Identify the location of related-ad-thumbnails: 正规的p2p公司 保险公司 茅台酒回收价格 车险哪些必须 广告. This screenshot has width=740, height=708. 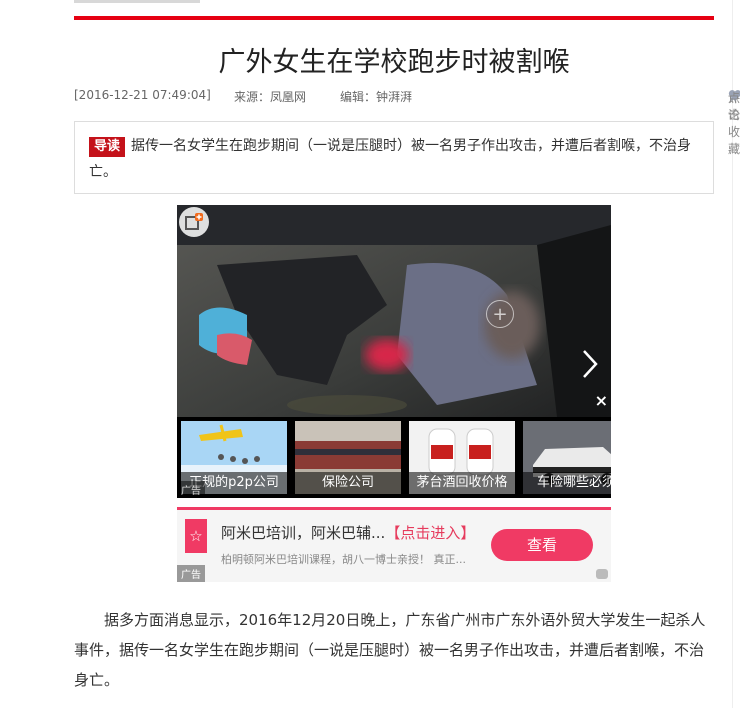
(394, 457).